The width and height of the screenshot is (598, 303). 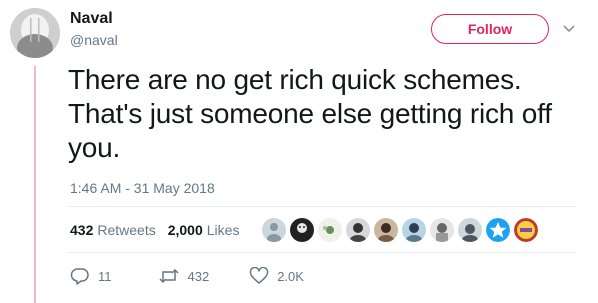 What do you see at coordinates (204, 230) in the screenshot?
I see `likes-stat: 2,000 Likes` at bounding box center [204, 230].